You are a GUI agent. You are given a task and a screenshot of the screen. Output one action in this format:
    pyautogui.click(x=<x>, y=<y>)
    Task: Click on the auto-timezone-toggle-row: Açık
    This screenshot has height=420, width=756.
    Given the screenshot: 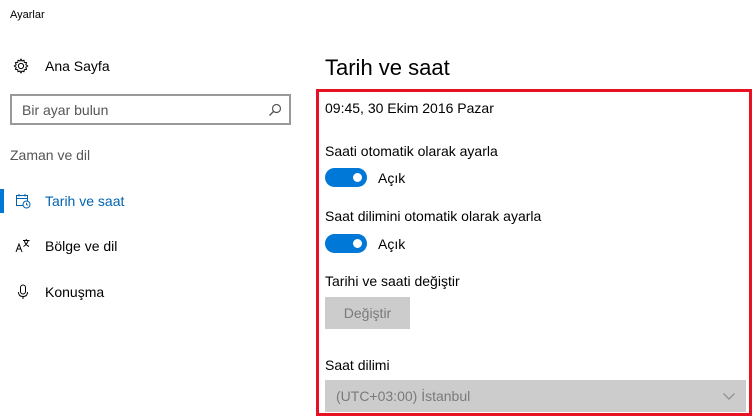 What is the action you would take?
    pyautogui.click(x=365, y=243)
    